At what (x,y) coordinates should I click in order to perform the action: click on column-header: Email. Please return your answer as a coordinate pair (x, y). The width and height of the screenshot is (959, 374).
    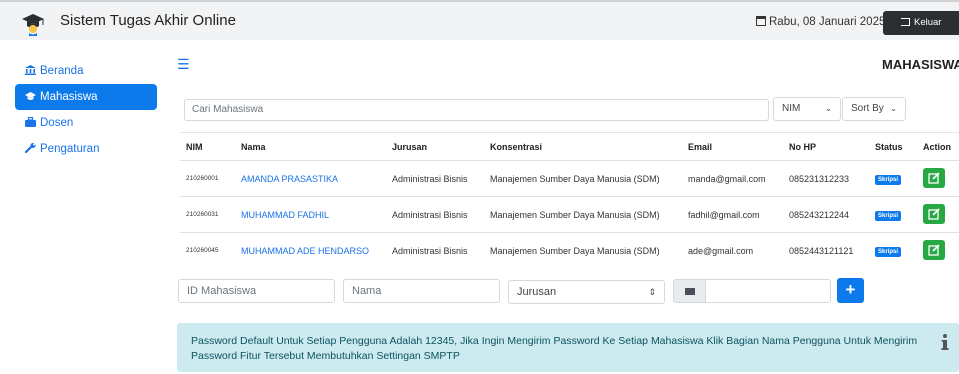
    Looking at the image, I should click on (732, 146).